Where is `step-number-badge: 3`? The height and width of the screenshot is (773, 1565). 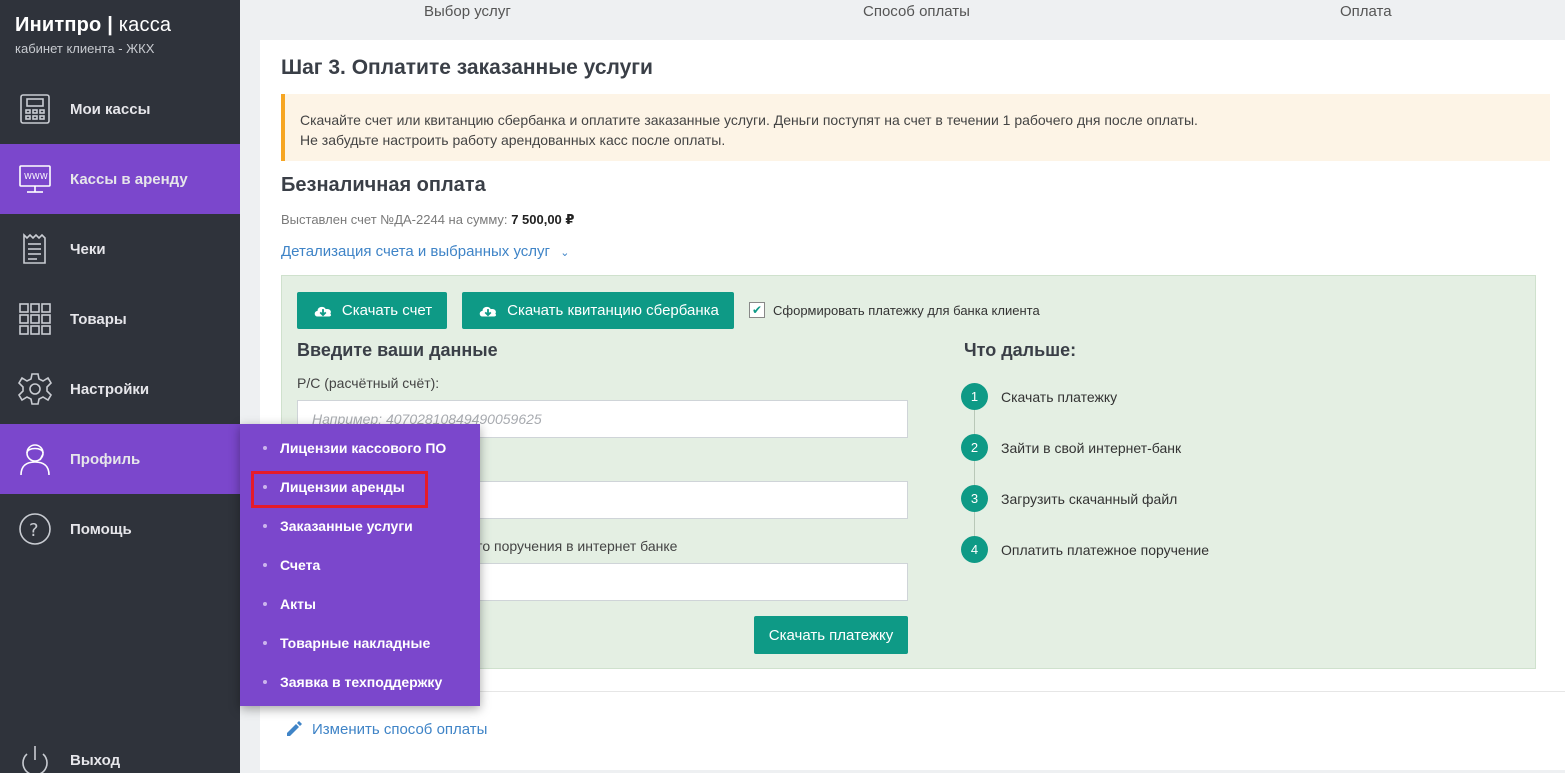 step-number-badge: 3 is located at coordinates (974, 498).